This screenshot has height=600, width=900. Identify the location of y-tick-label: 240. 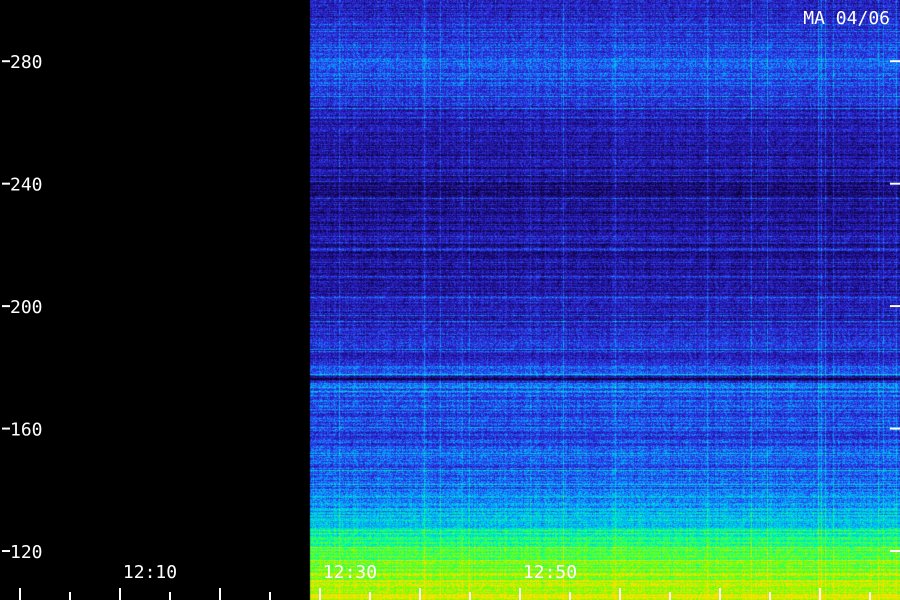
(26, 185).